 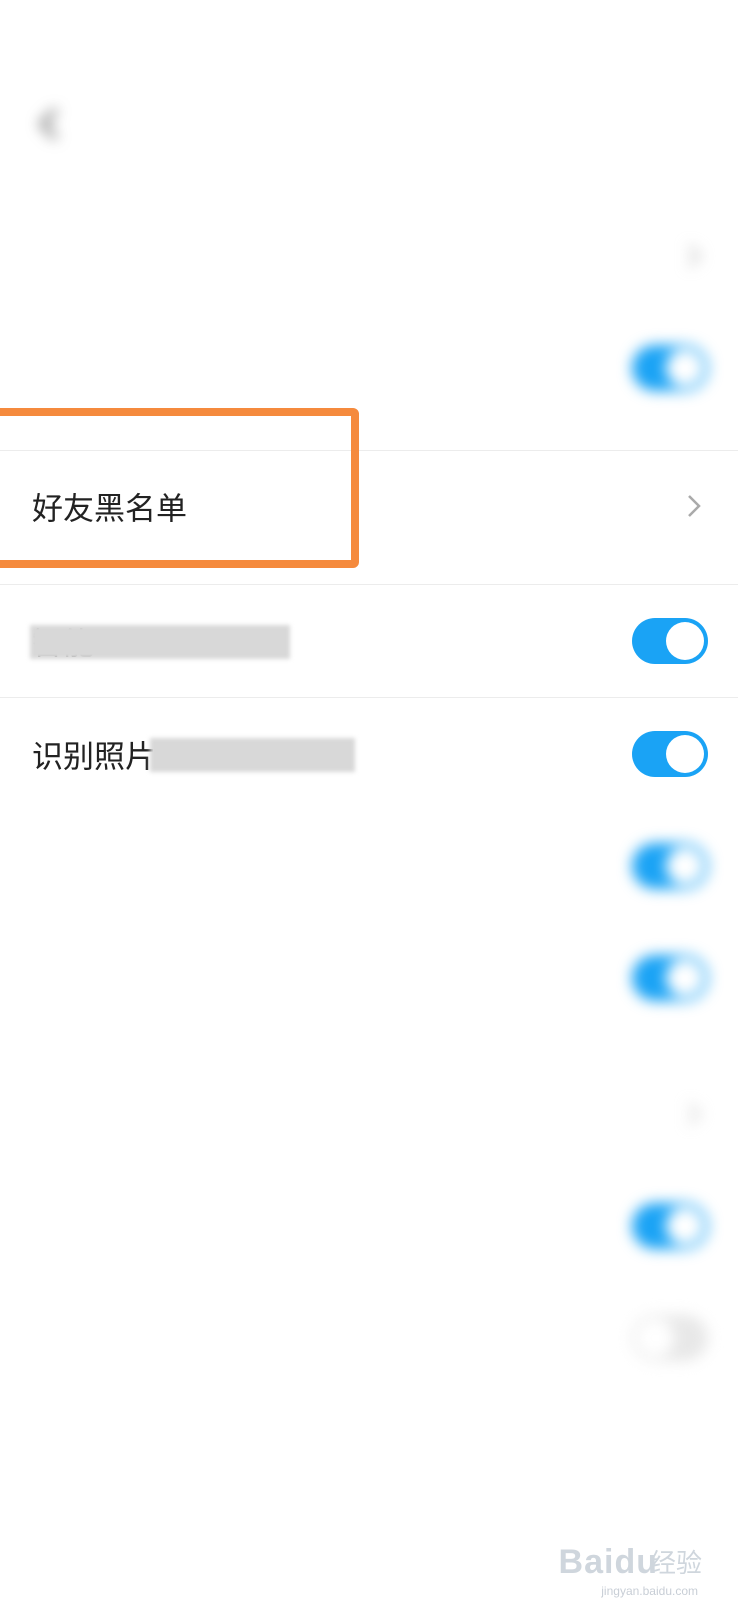 I want to click on settings-row-label: 识别照片, so click(x=94, y=757).